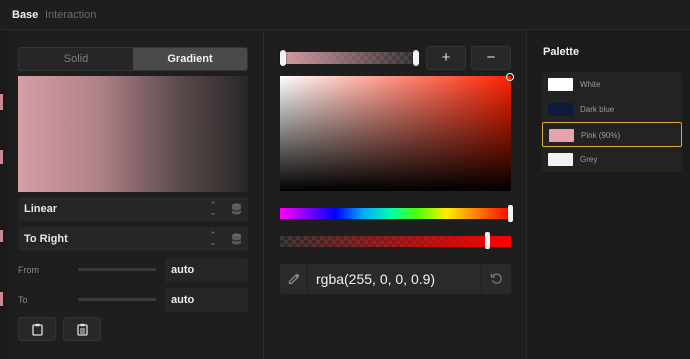 This screenshot has height=359, width=690. I want to click on remove-stop-button: −, so click(491, 58).